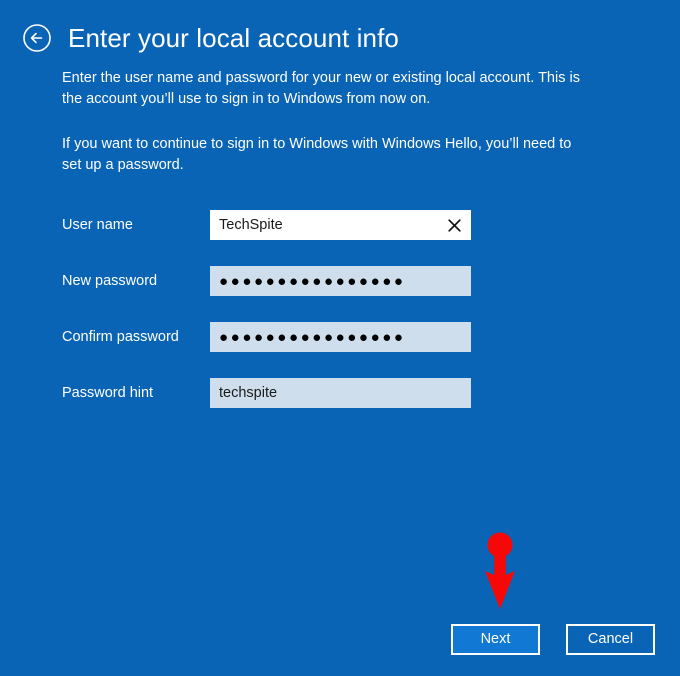 The height and width of the screenshot is (676, 680). I want to click on form-row-username: User name TechSpite, so click(371, 225).